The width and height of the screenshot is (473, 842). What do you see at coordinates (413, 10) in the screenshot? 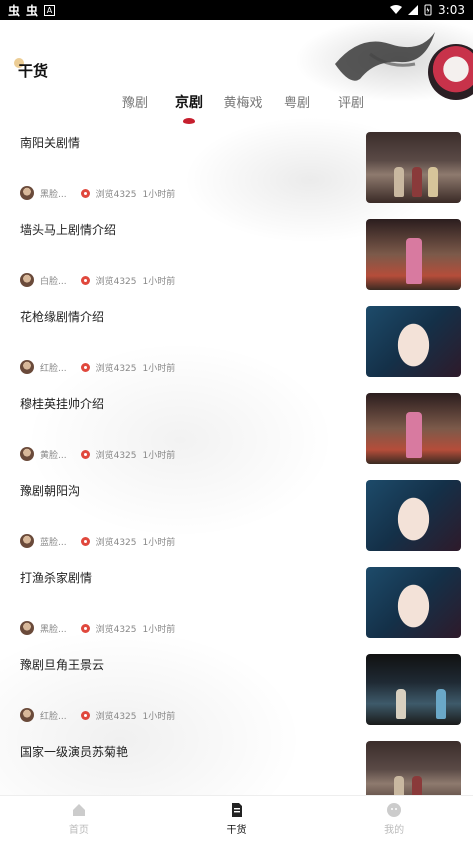
I see `signal-icon` at bounding box center [413, 10].